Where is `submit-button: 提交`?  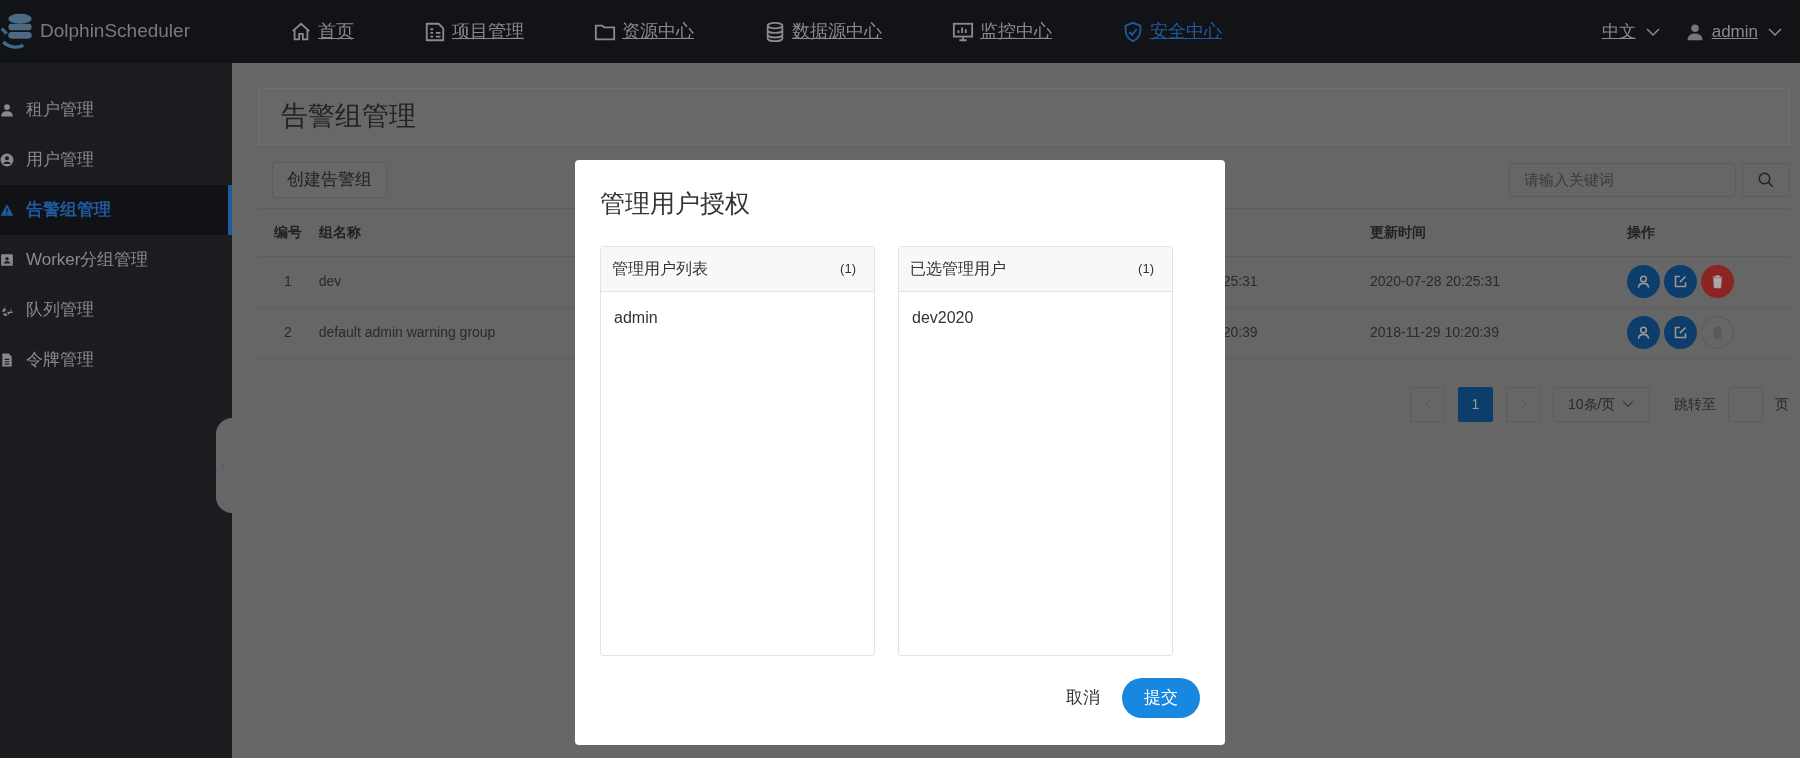 submit-button: 提交 is located at coordinates (1161, 698).